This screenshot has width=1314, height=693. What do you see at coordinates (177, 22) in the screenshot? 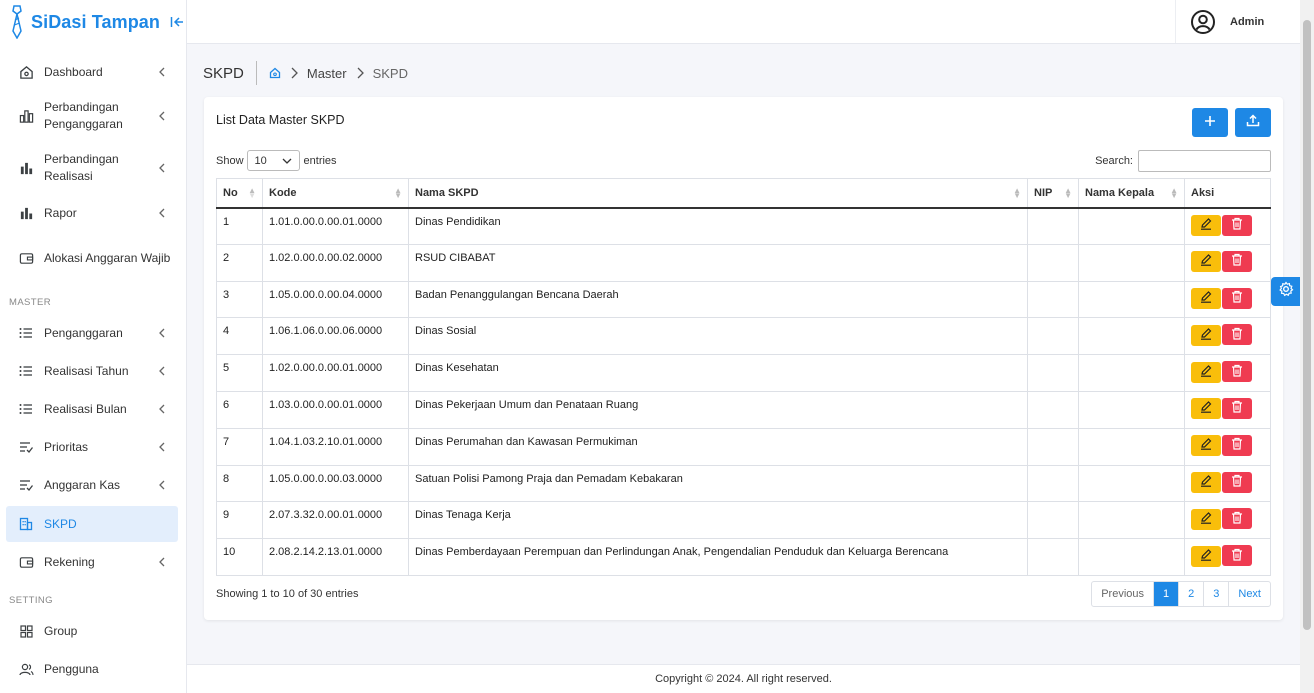
I see `collapse-sidebar-icon` at bounding box center [177, 22].